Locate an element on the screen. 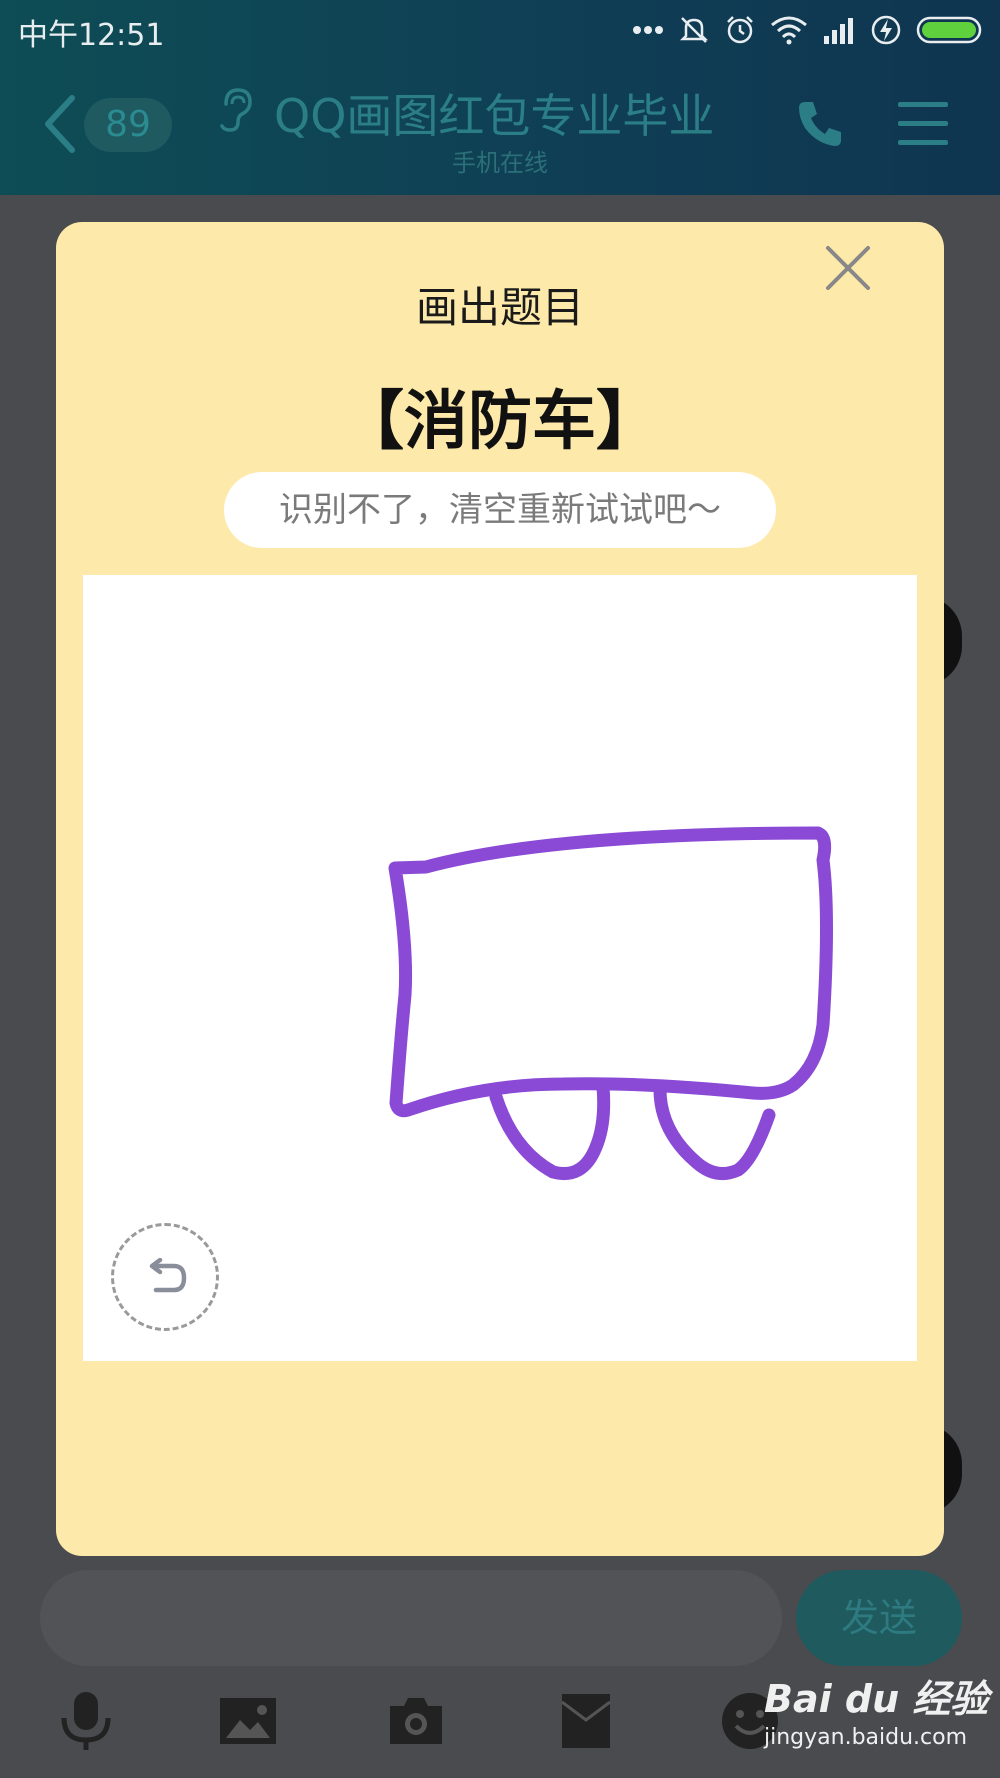 Image resolution: width=1000 pixels, height=1778 pixels. image-icon is located at coordinates (248, 1721).